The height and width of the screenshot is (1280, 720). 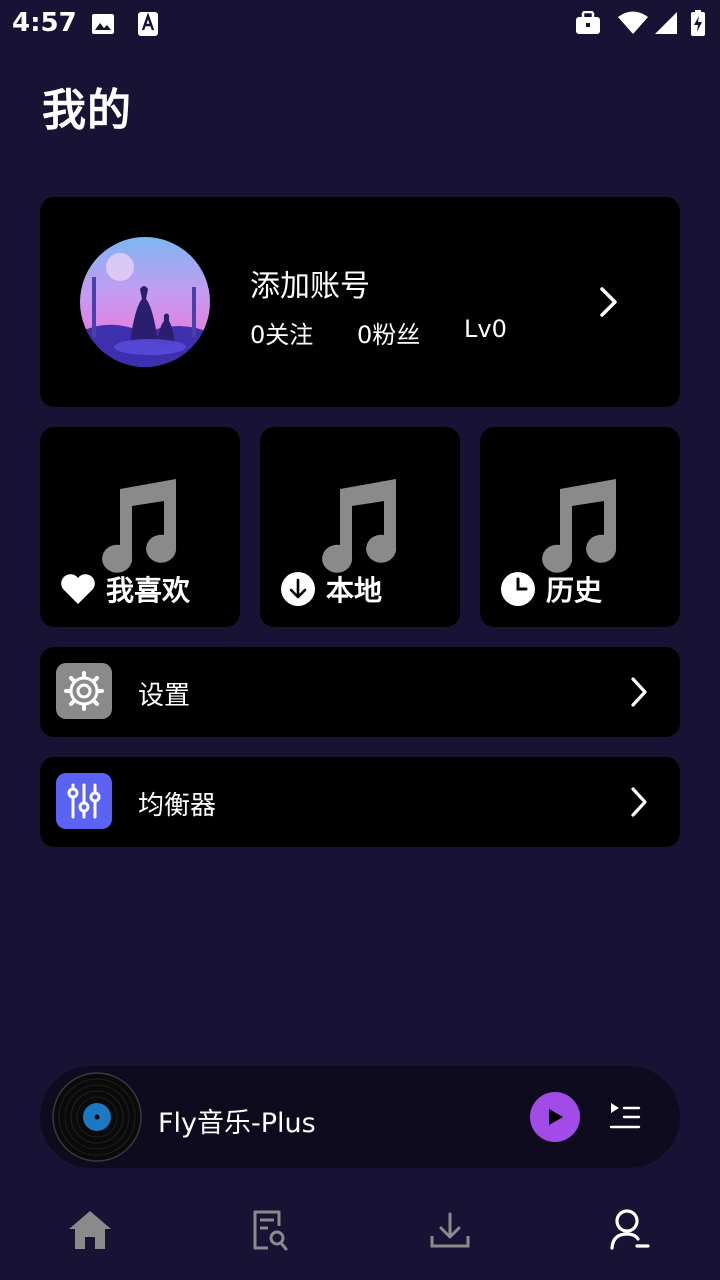 I want to click on download-circle-icon, so click(x=298, y=589).